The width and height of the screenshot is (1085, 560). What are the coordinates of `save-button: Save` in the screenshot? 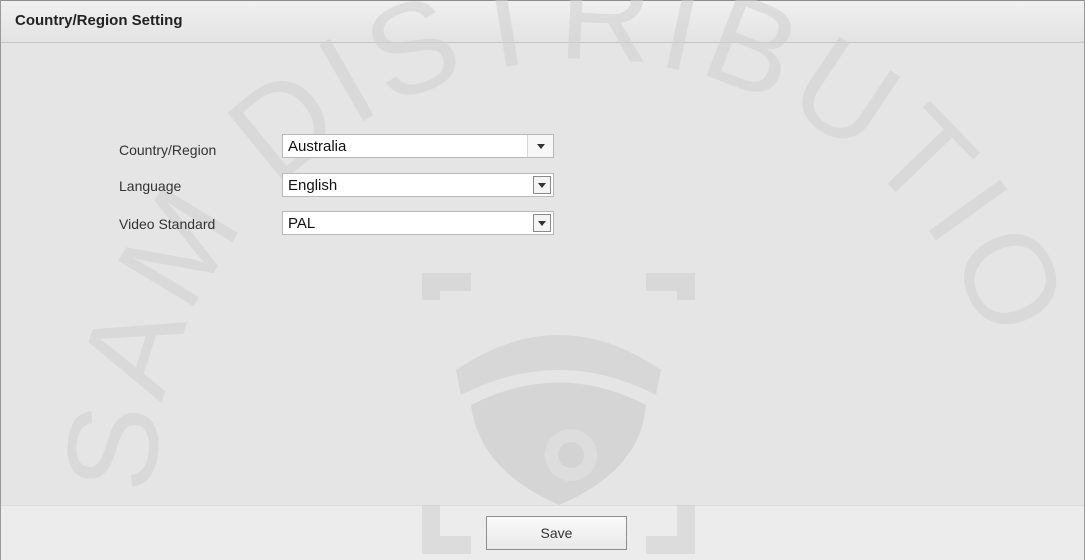 It's located at (556, 533).